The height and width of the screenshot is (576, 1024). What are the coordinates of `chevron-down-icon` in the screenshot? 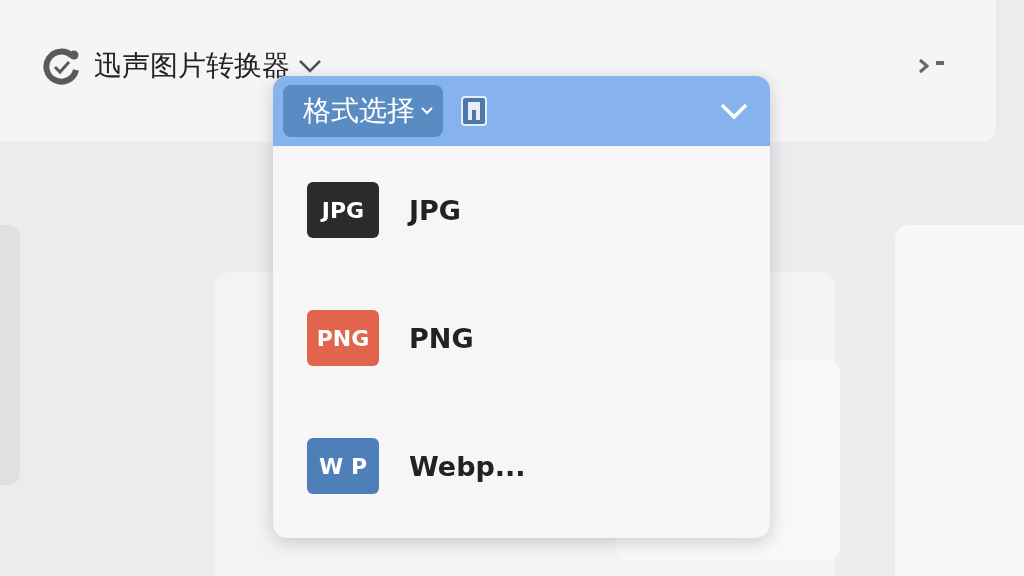 It's located at (310, 66).